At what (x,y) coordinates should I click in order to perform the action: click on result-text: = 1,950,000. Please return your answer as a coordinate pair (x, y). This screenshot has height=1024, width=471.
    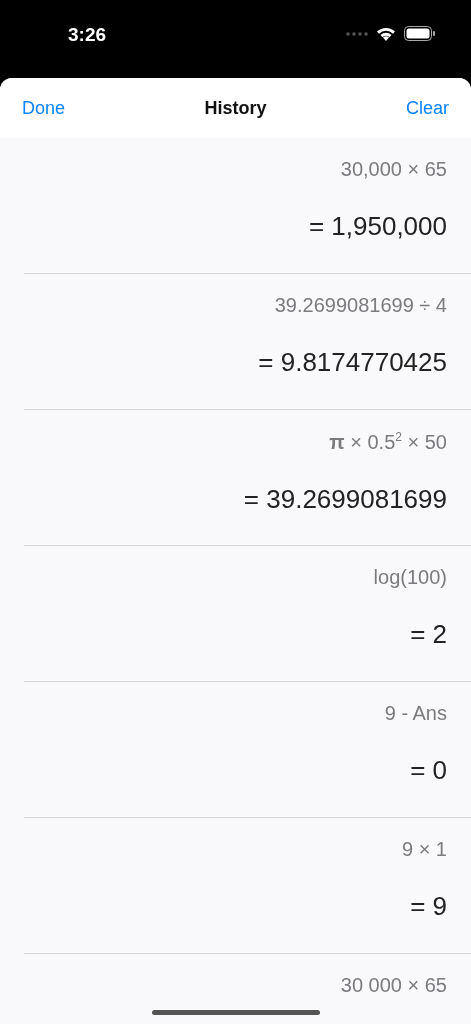
    Looking at the image, I should click on (377, 226).